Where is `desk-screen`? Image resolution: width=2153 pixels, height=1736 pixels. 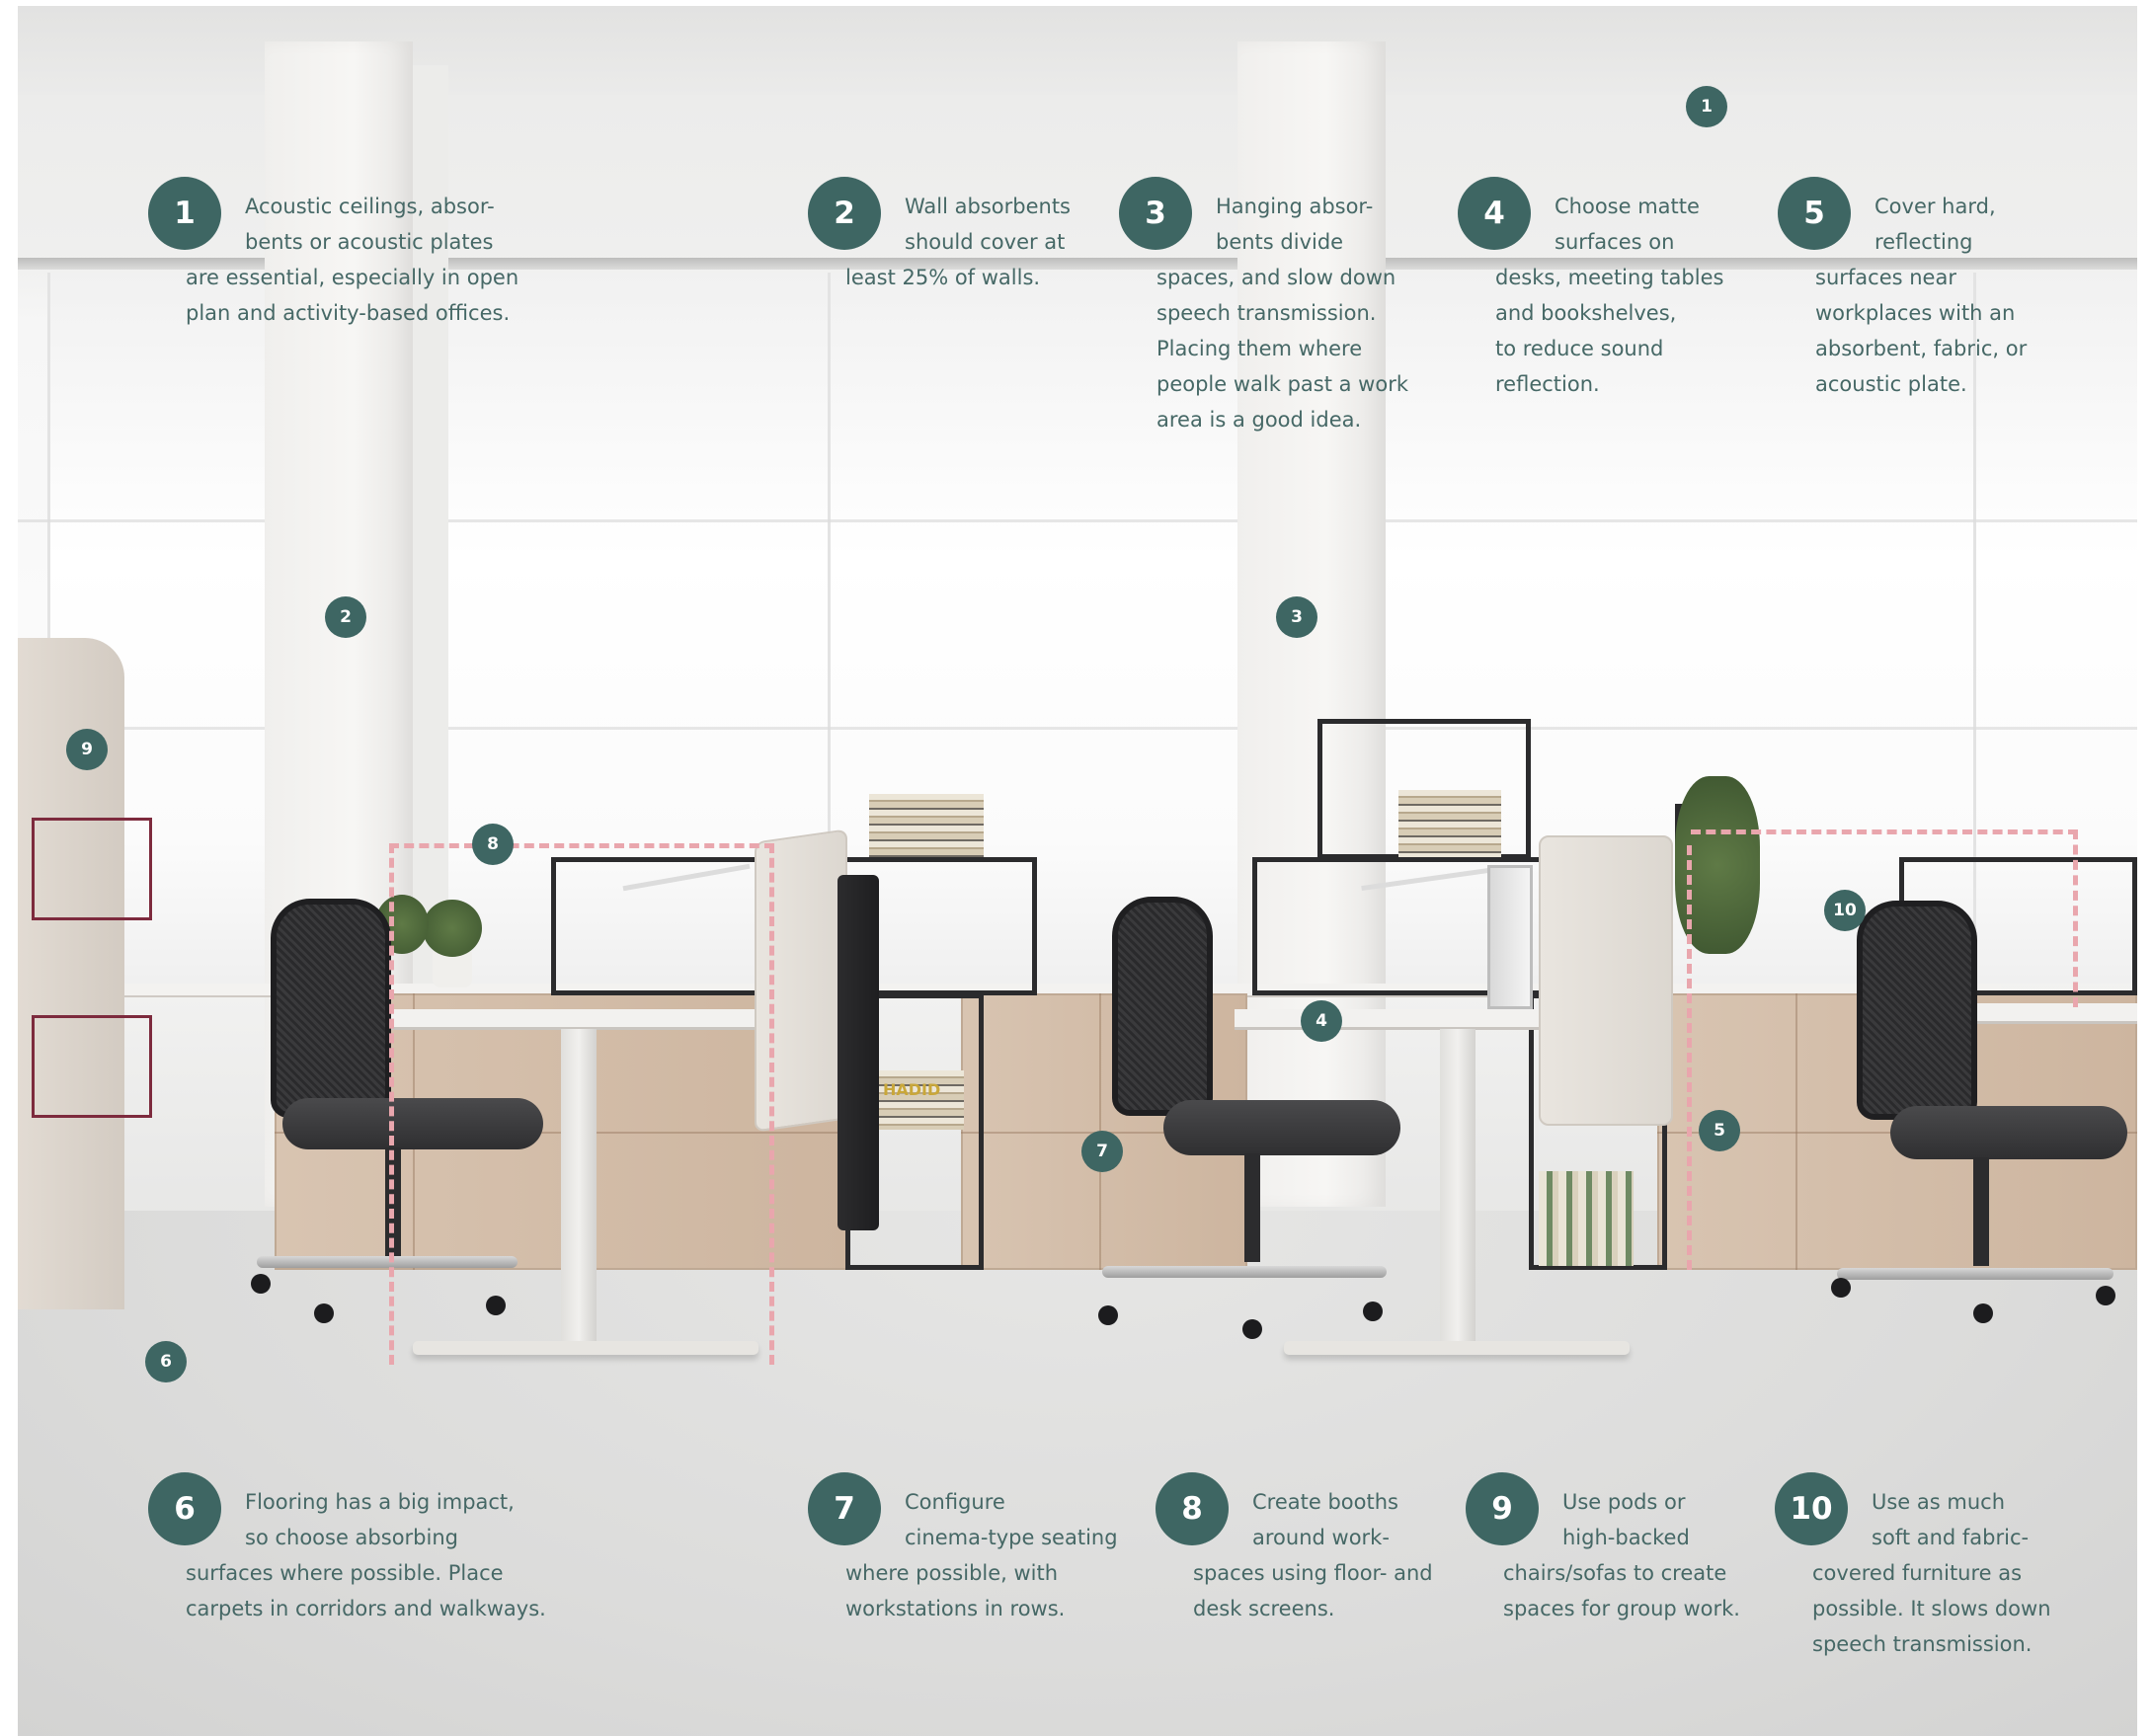
desk-screen is located at coordinates (1606, 980).